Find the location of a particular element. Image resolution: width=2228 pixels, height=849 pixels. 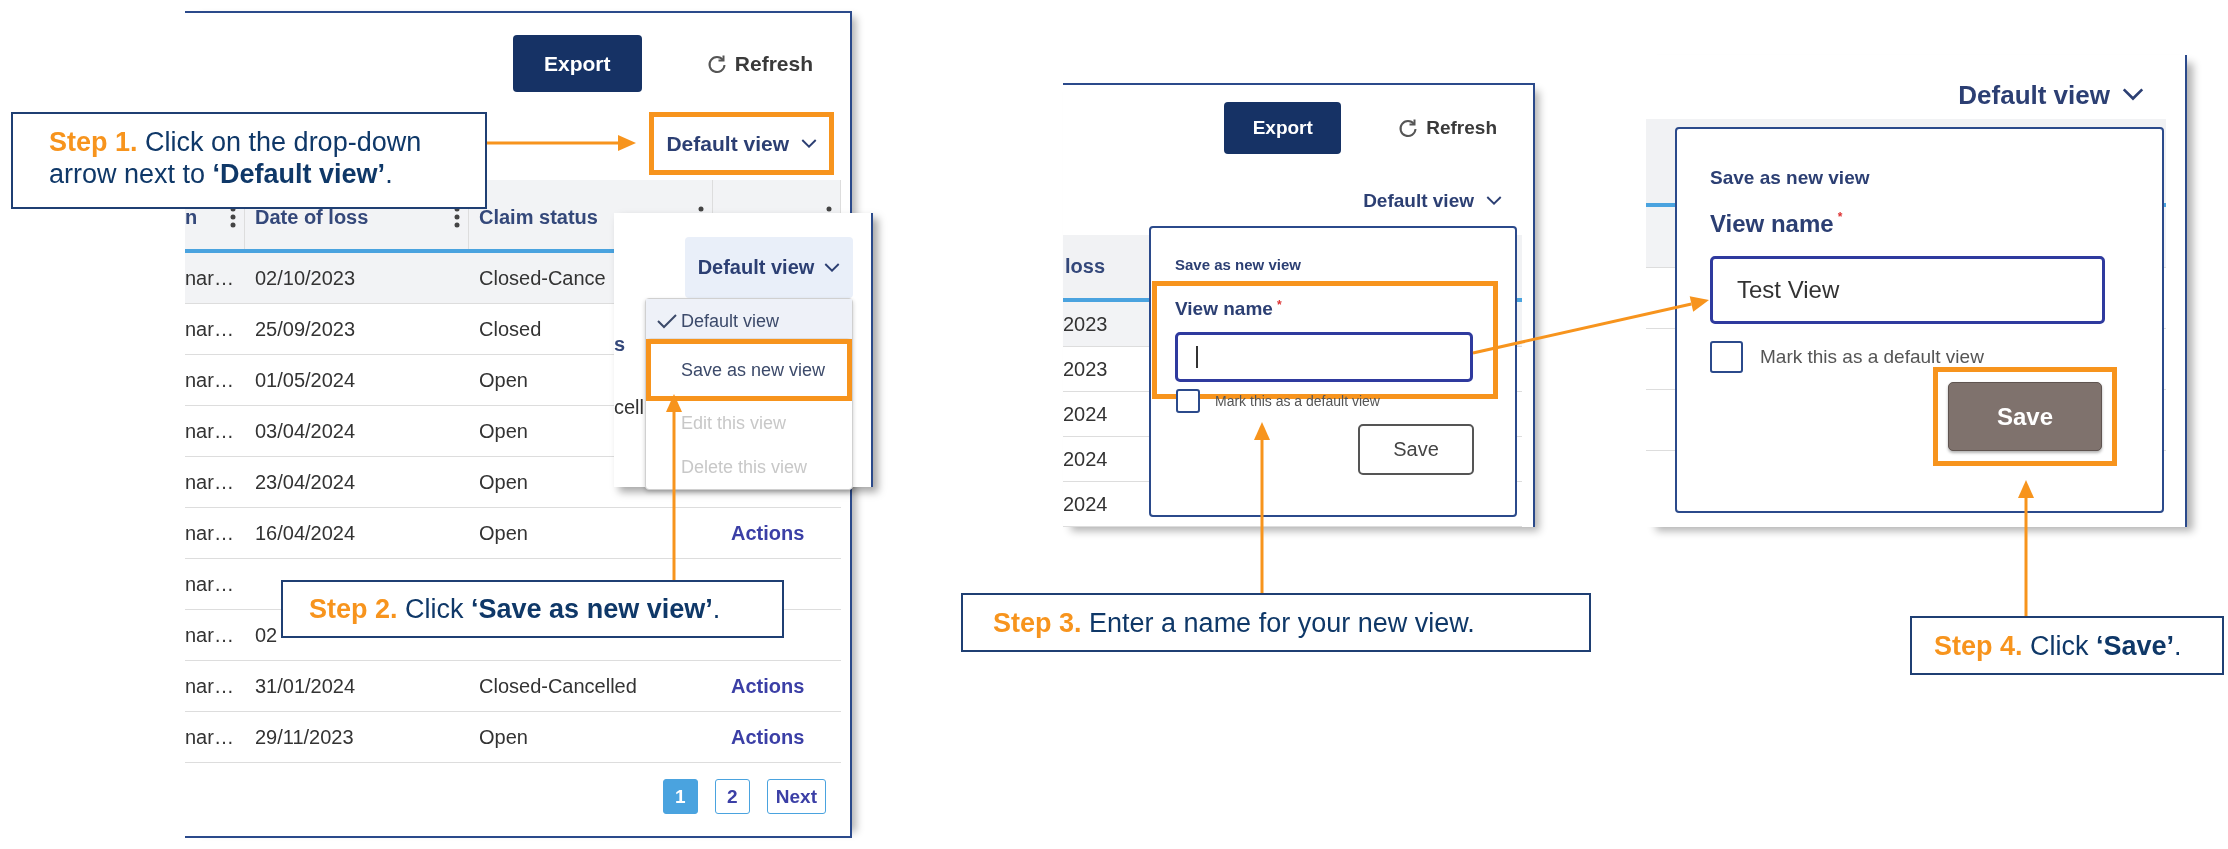

column-header: loss is located at coordinates (1085, 266).